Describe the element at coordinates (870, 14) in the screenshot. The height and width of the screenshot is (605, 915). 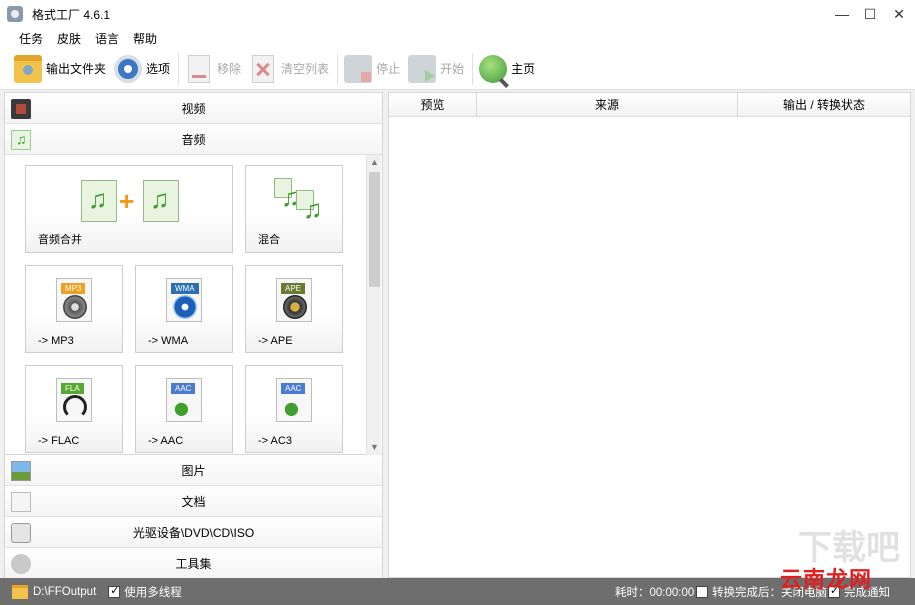
I see `maximize-button: ☐` at that location.